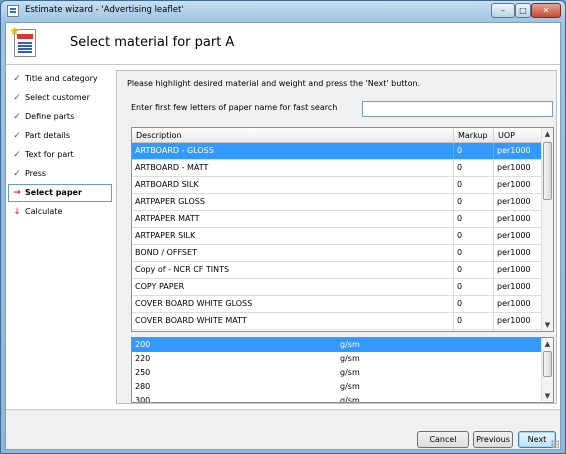  Describe the element at coordinates (143, 344) in the screenshot. I see `weight-value: 200` at that location.